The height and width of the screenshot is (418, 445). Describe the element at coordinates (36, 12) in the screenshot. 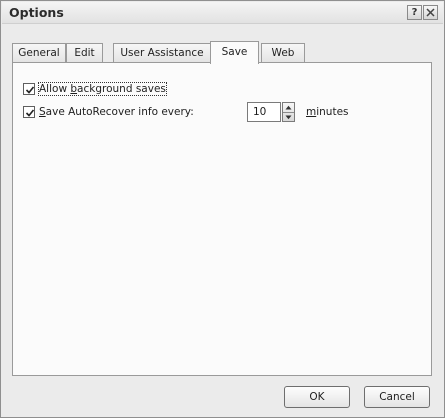

I see `dialog-title: Options` at that location.